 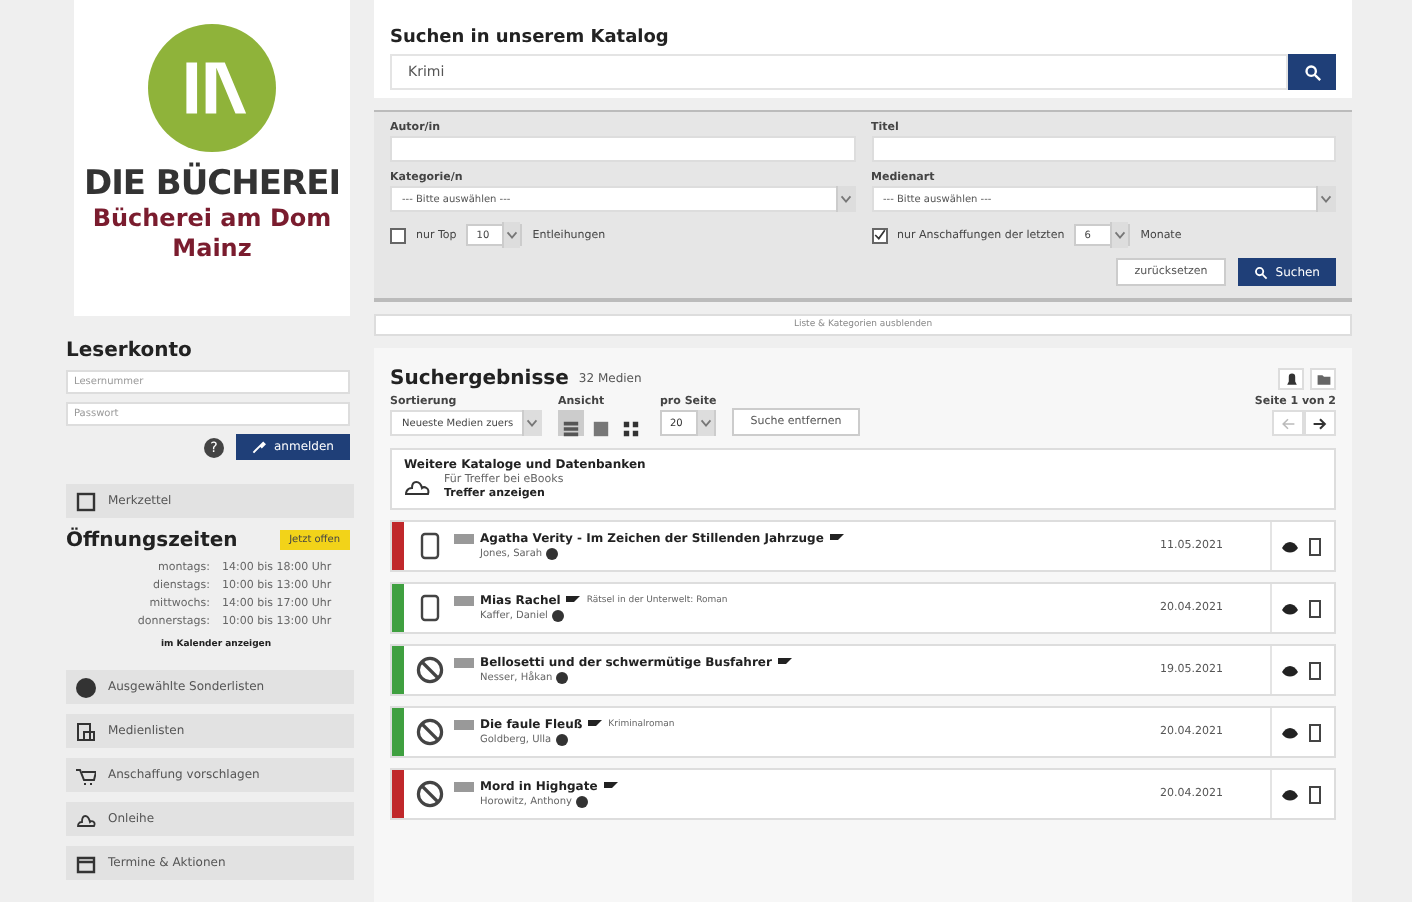 What do you see at coordinates (530, 38) in the screenshot?
I see `search-title: Suchen in unserem Katalog` at bounding box center [530, 38].